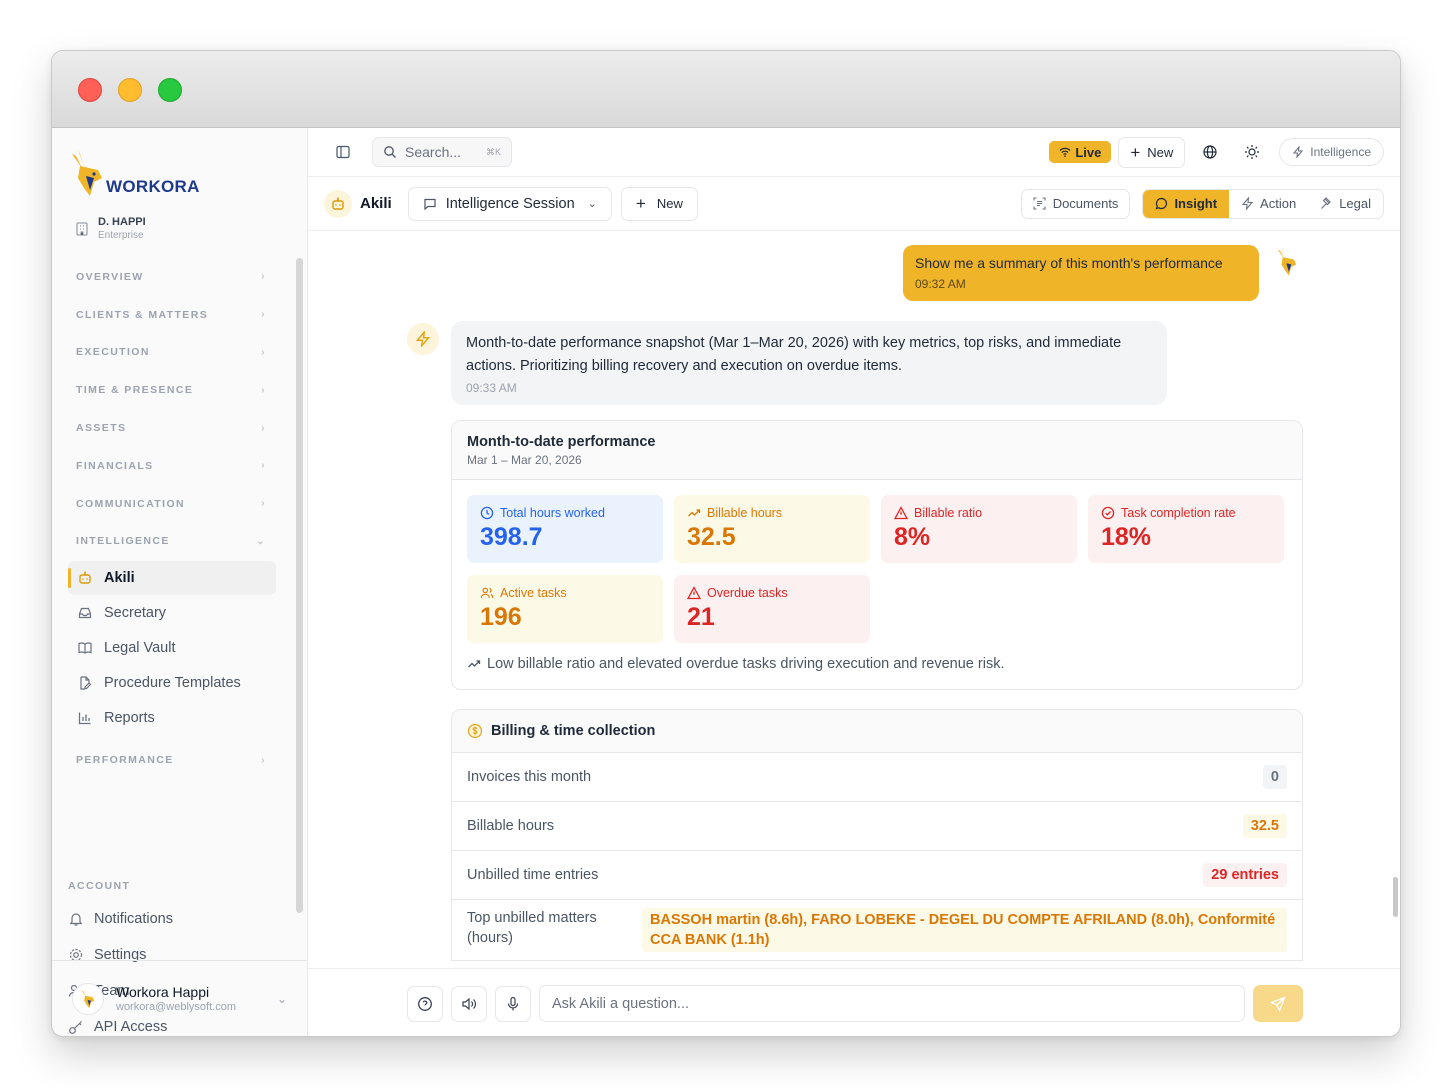 The image size is (1451, 1088). I want to click on sidebar-item-akili: Akili, so click(172, 578).